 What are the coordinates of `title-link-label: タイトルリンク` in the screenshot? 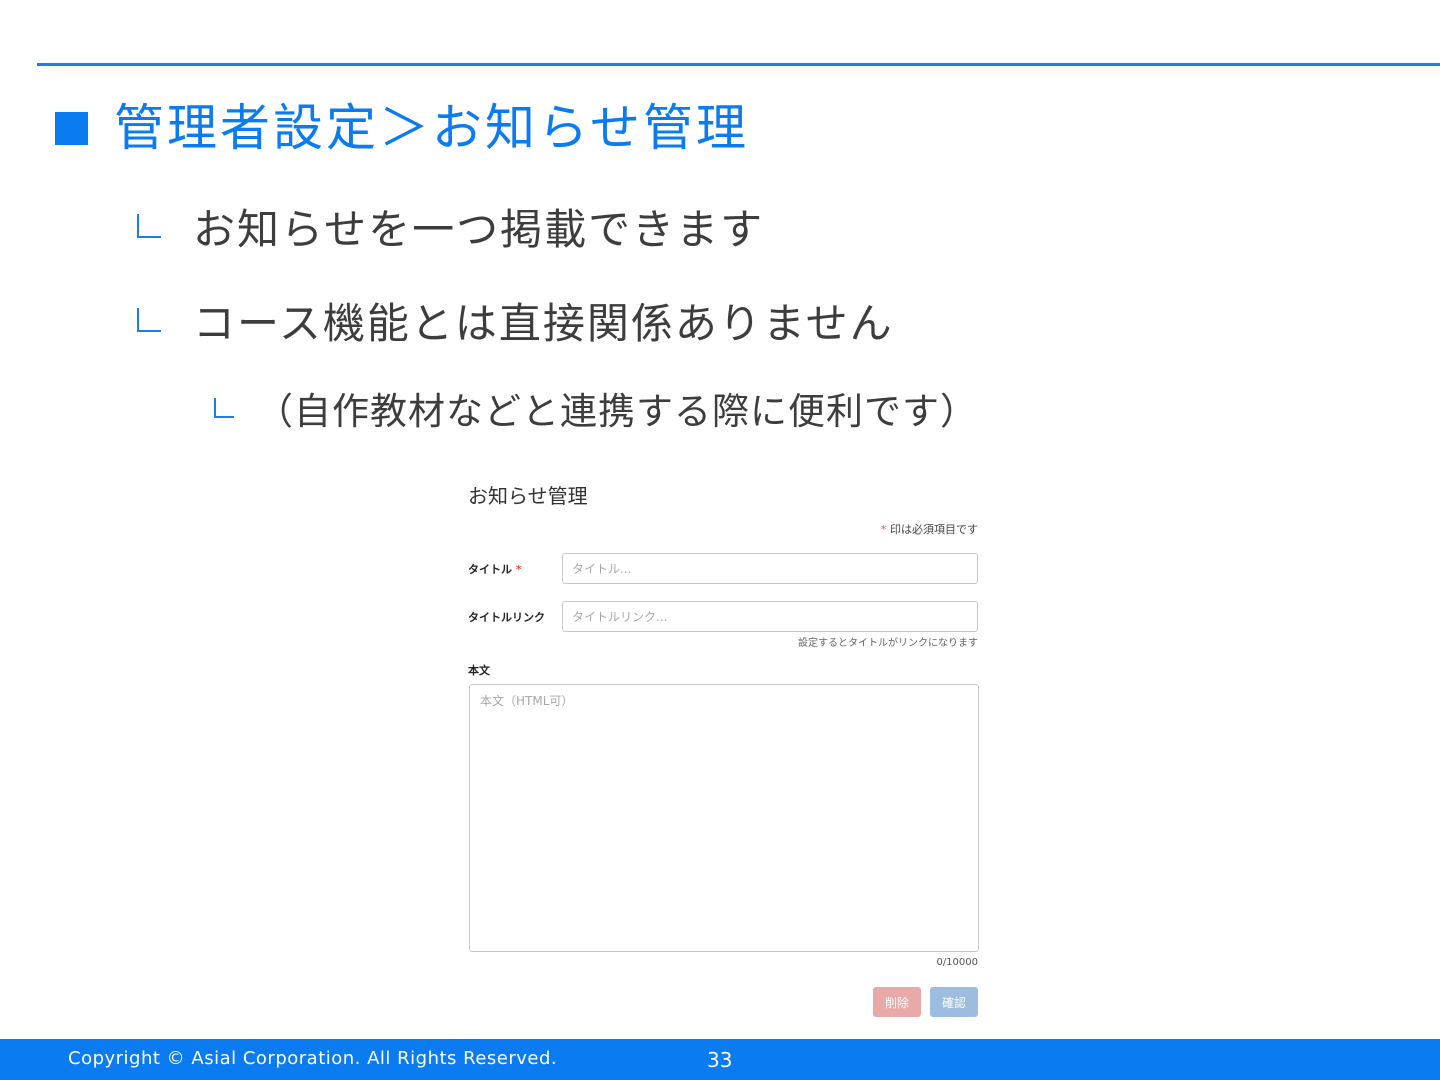 It's located at (506, 617).